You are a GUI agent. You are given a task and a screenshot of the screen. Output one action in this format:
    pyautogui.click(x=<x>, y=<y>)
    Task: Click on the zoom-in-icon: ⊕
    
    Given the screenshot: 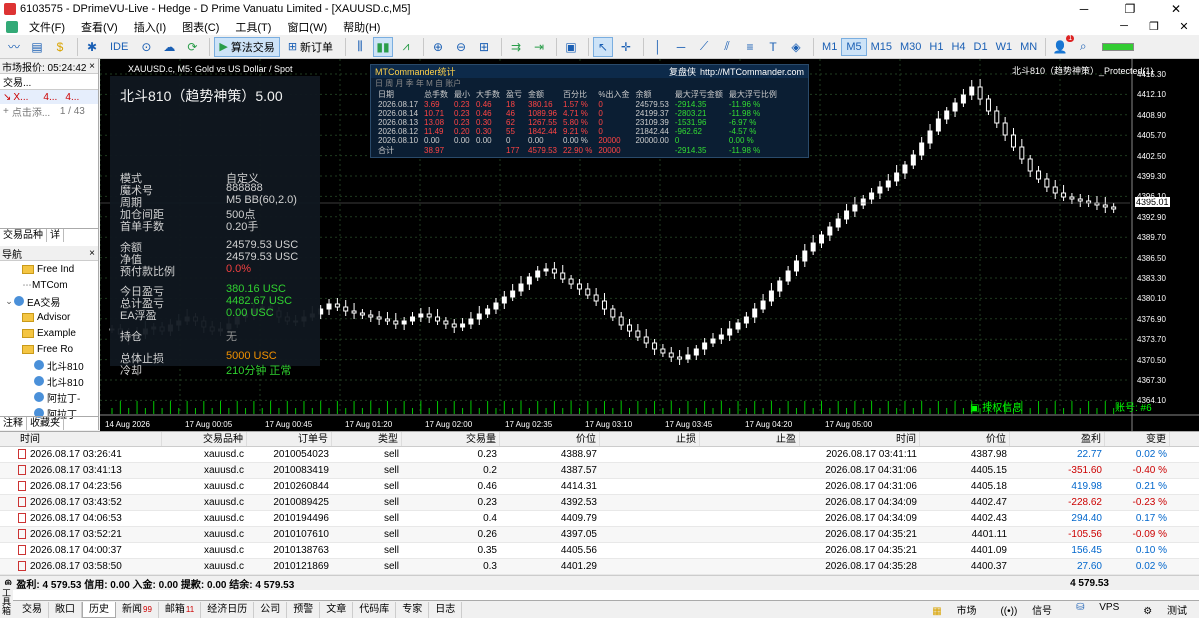 What is the action you would take?
    pyautogui.click(x=438, y=47)
    